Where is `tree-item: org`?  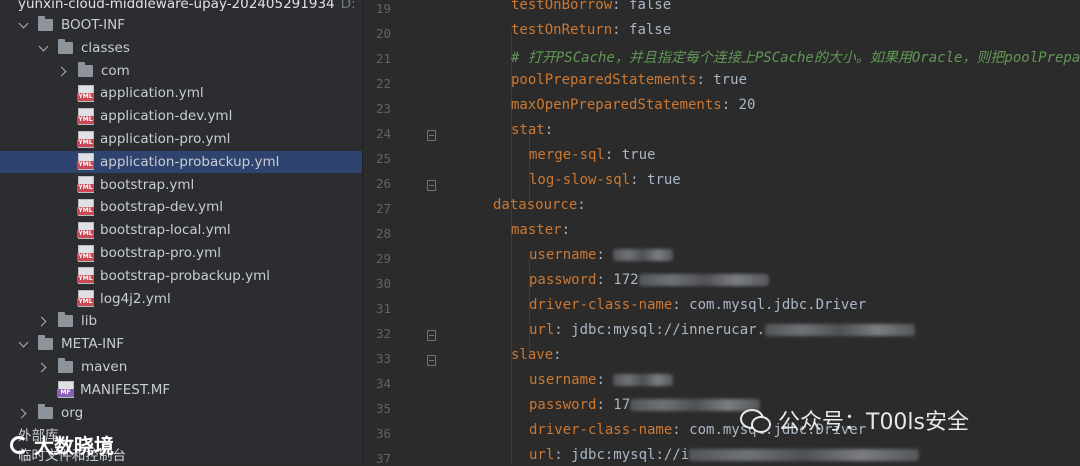
tree-item: org is located at coordinates (181, 413).